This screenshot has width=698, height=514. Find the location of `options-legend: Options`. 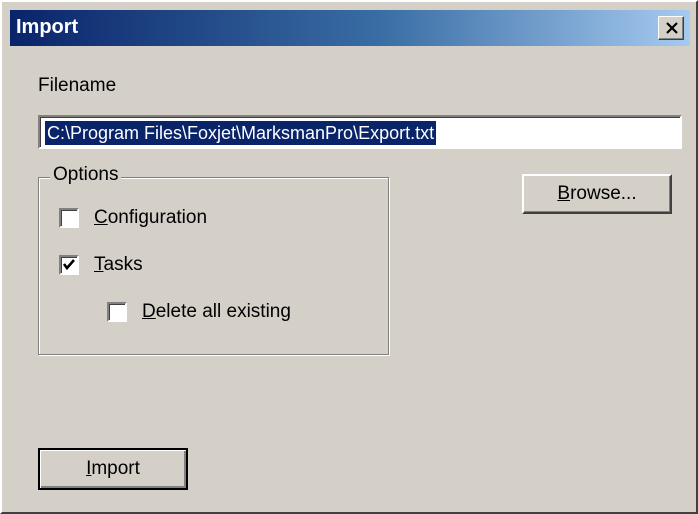

options-legend: Options is located at coordinates (86, 175).